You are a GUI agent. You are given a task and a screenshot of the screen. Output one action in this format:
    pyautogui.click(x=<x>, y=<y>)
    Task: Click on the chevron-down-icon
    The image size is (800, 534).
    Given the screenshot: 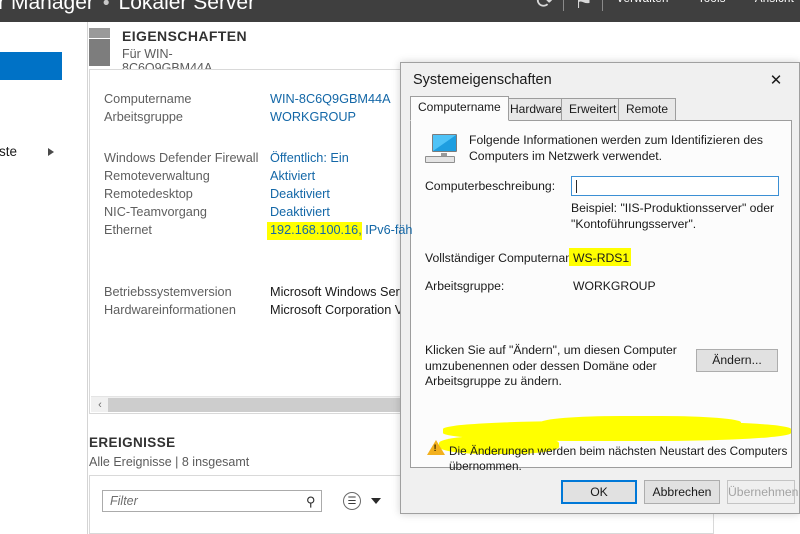 What is the action you would take?
    pyautogui.click(x=376, y=501)
    